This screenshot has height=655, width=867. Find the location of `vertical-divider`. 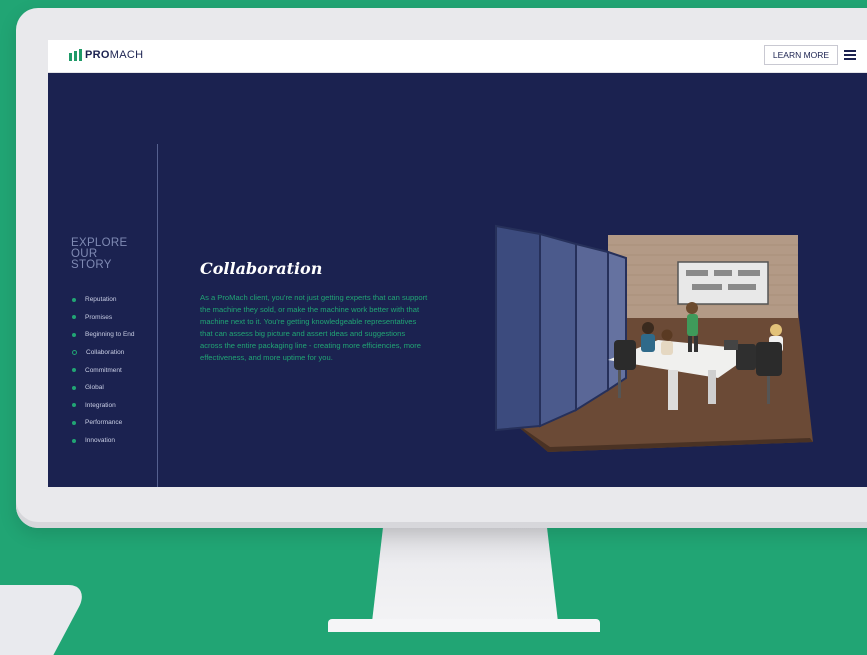

vertical-divider is located at coordinates (157, 315).